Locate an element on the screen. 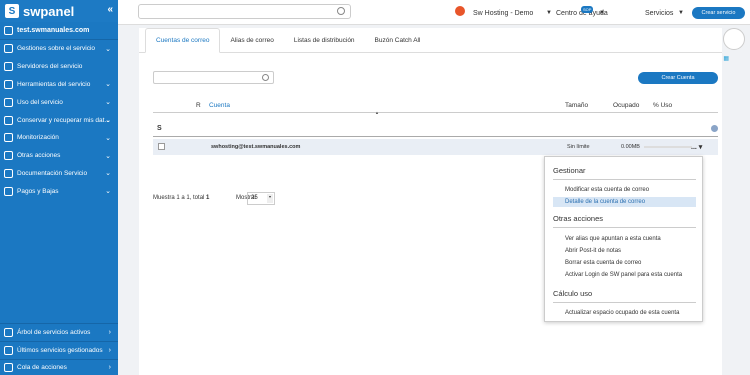 This screenshot has height=375, width=750. swpanel-logo-icon: S is located at coordinates (12, 11).